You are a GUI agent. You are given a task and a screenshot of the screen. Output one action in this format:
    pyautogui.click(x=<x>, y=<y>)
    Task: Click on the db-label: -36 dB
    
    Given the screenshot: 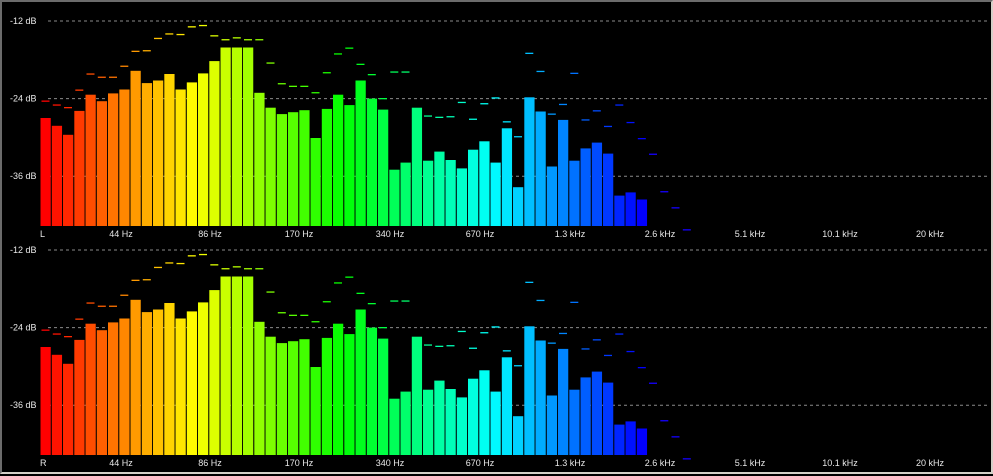 What is the action you would take?
    pyautogui.click(x=23, y=405)
    